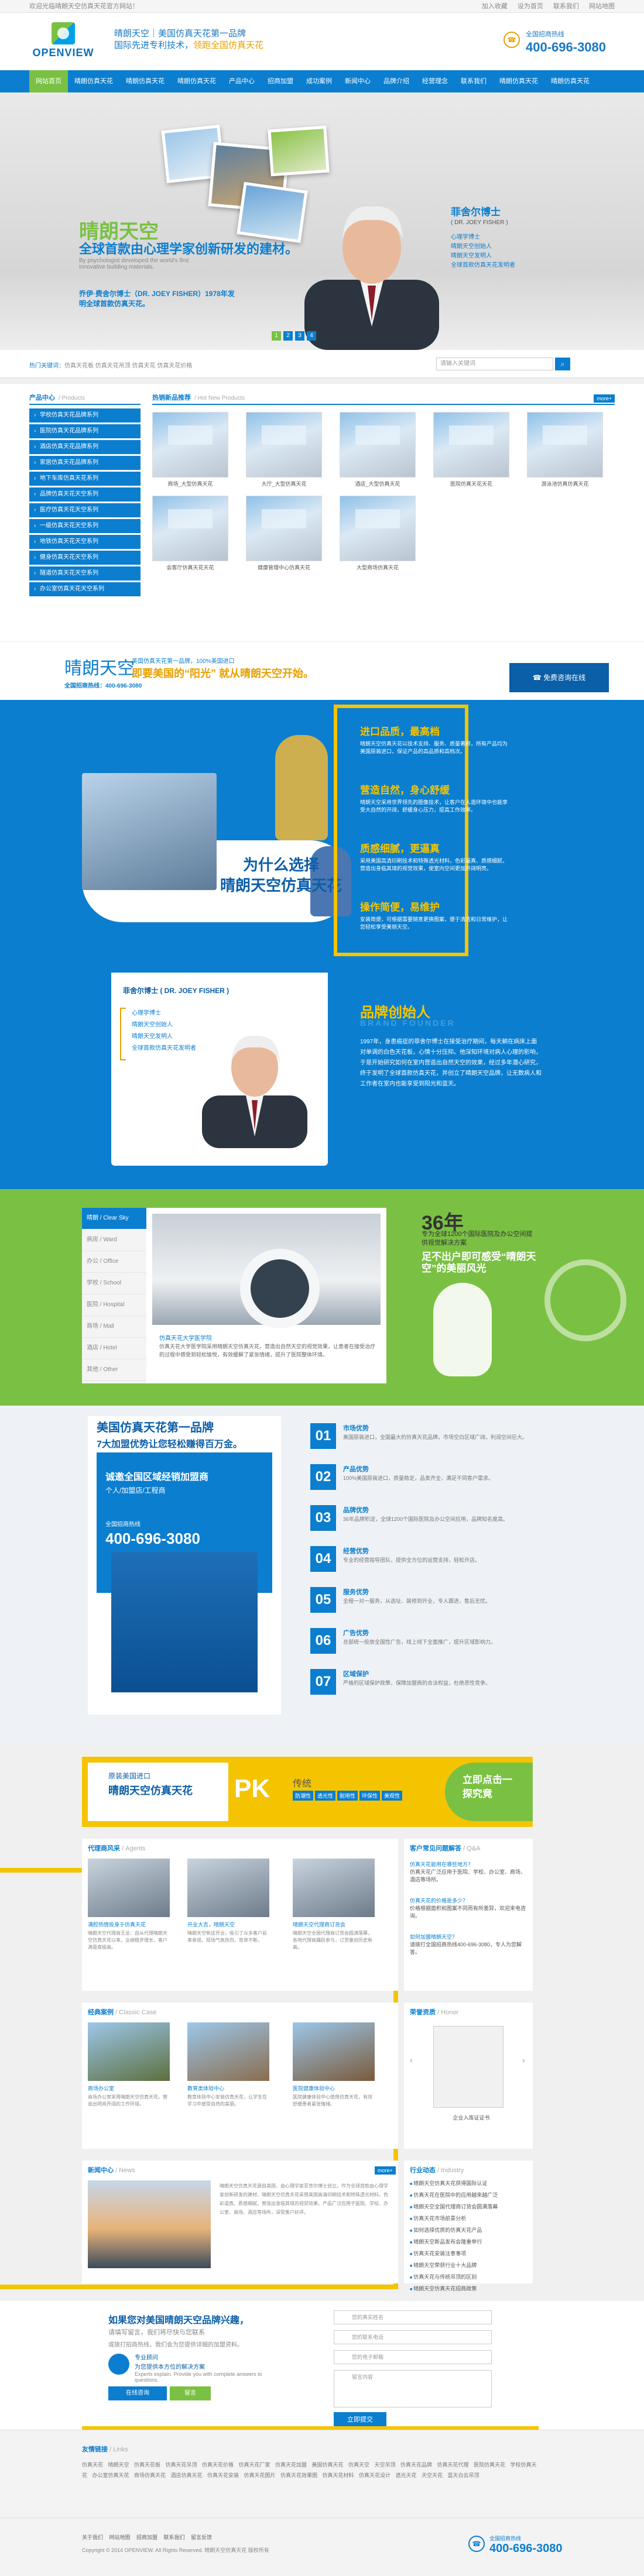  What do you see at coordinates (85, 526) in the screenshot?
I see `category-item: 一级仿真天花天空系列` at bounding box center [85, 526].